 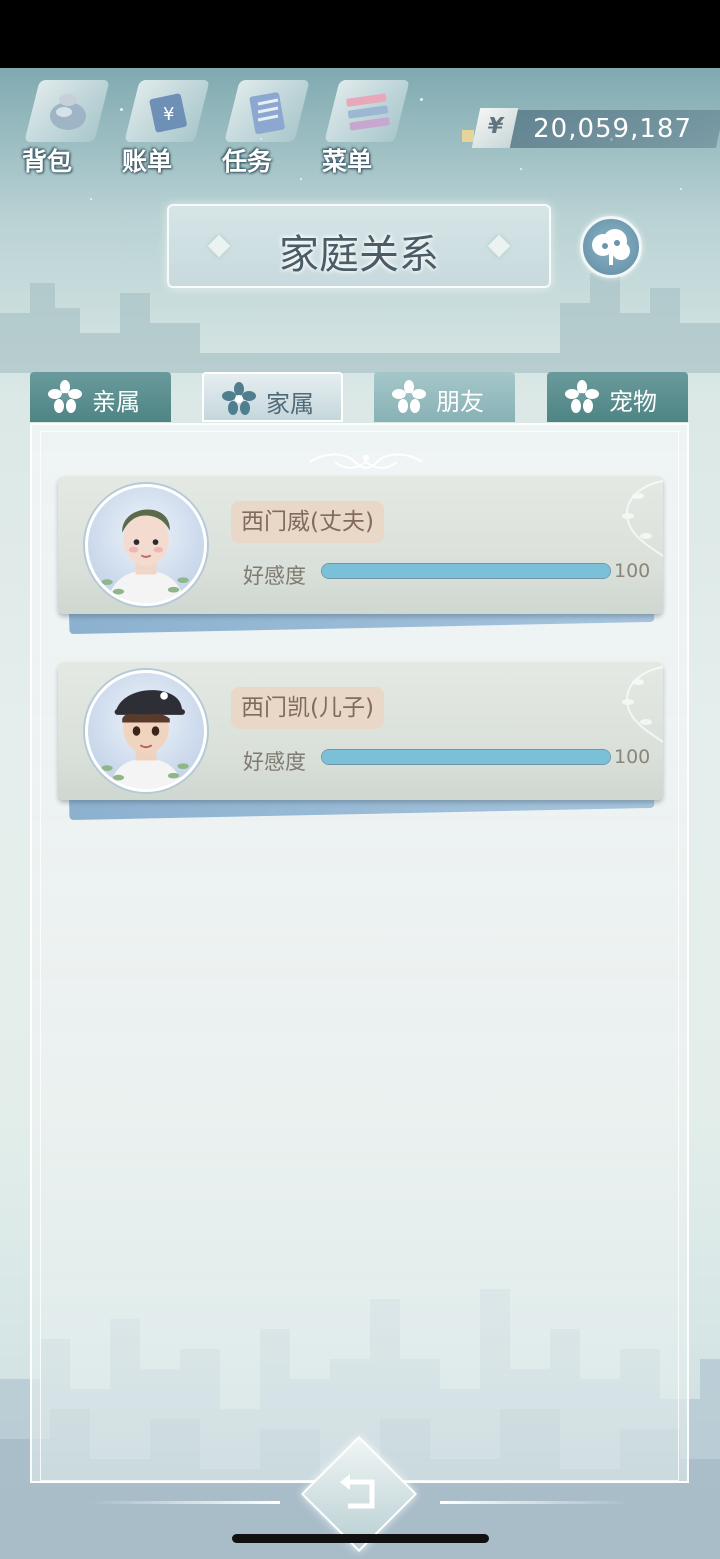 What do you see at coordinates (360, 1538) in the screenshot?
I see `home-indicator` at bounding box center [360, 1538].